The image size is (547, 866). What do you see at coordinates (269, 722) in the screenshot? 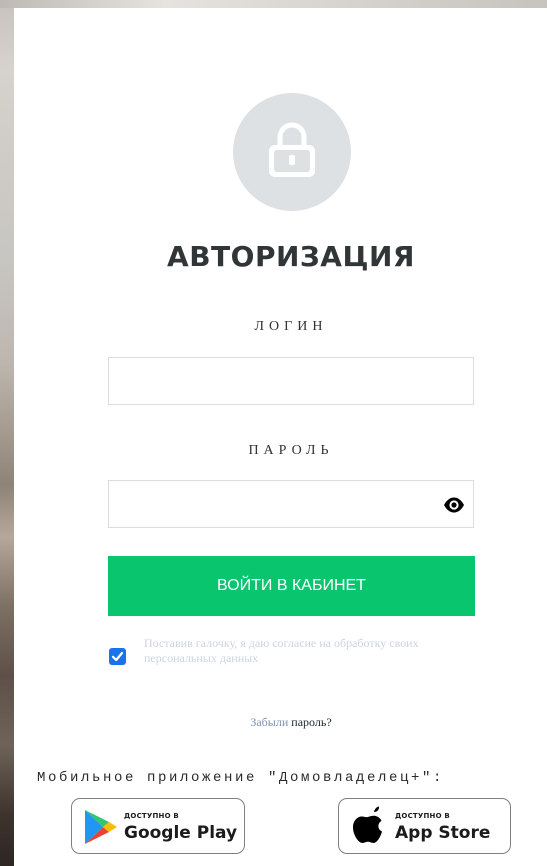
I see `forgot-password-link: Забыли` at bounding box center [269, 722].